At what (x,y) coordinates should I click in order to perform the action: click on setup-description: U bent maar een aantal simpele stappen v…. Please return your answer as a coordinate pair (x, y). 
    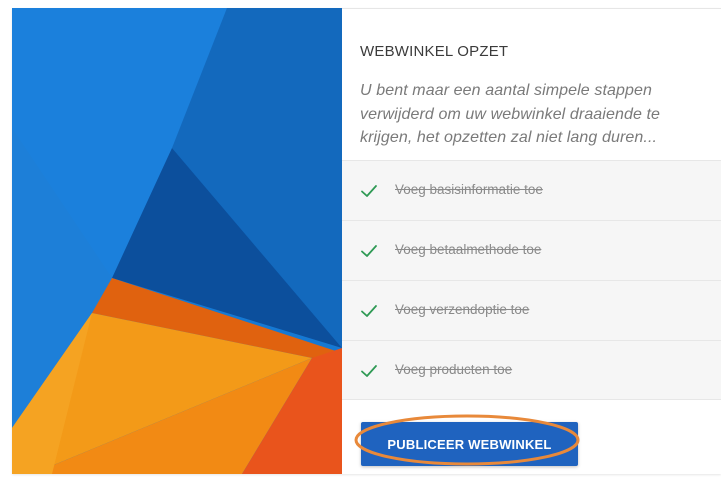
    Looking at the image, I should click on (510, 114).